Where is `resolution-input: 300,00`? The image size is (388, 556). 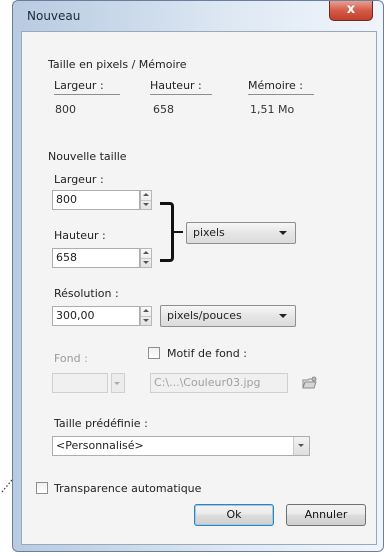 resolution-input: 300,00 is located at coordinates (96, 316).